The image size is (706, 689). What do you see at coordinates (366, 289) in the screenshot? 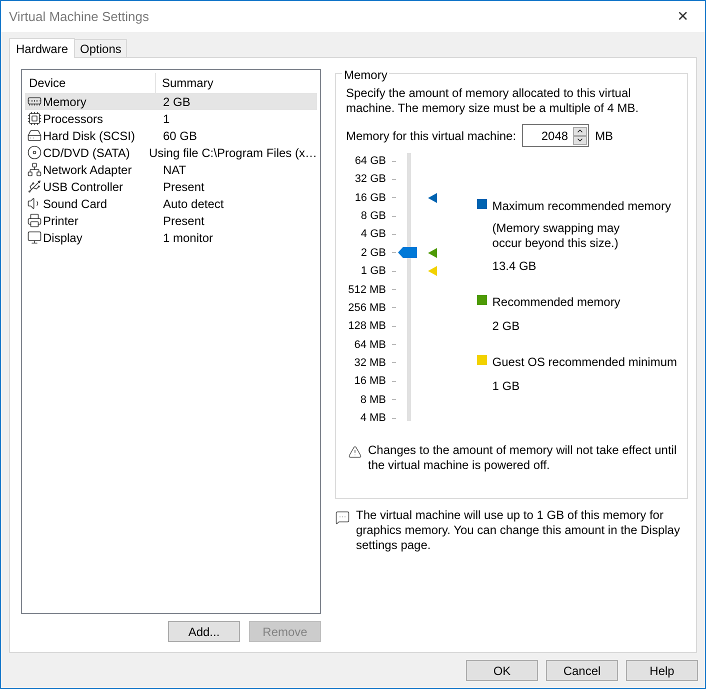
I see `tick-label: 512 MB` at bounding box center [366, 289].